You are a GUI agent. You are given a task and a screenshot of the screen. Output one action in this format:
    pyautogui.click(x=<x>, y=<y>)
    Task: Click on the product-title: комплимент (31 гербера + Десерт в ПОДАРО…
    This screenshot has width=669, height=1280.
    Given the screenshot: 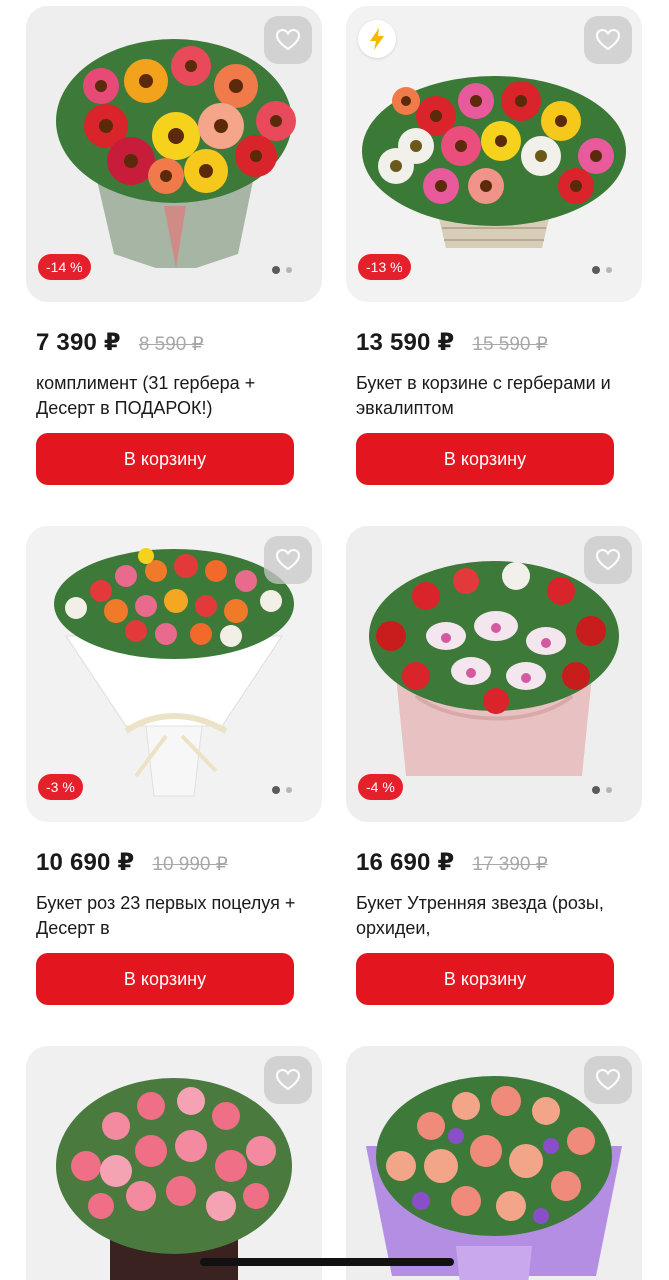 What is the action you would take?
    pyautogui.click(x=171, y=396)
    